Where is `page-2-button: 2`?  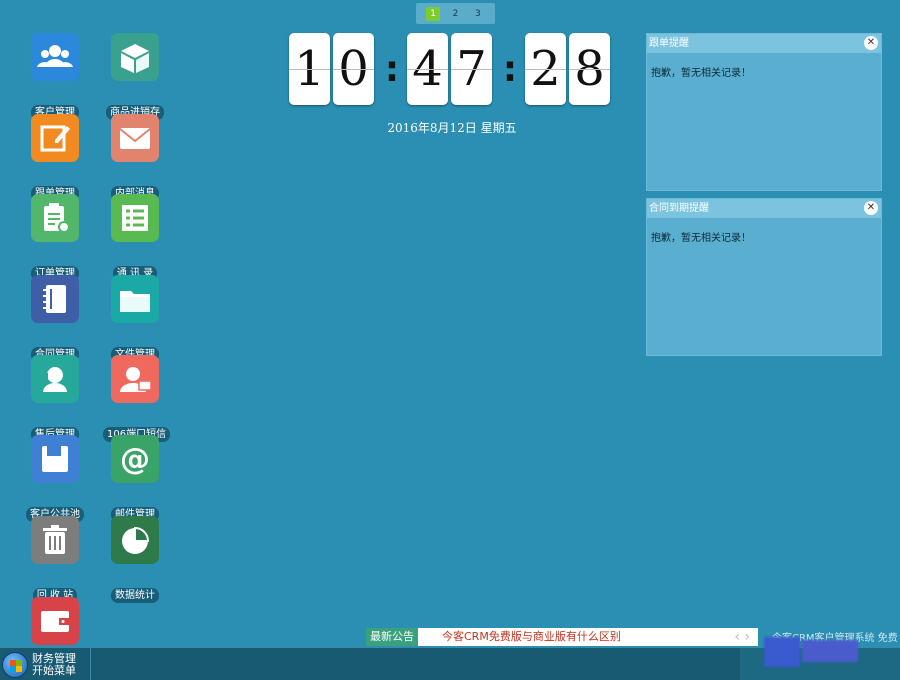 page-2-button: 2 is located at coordinates (455, 14).